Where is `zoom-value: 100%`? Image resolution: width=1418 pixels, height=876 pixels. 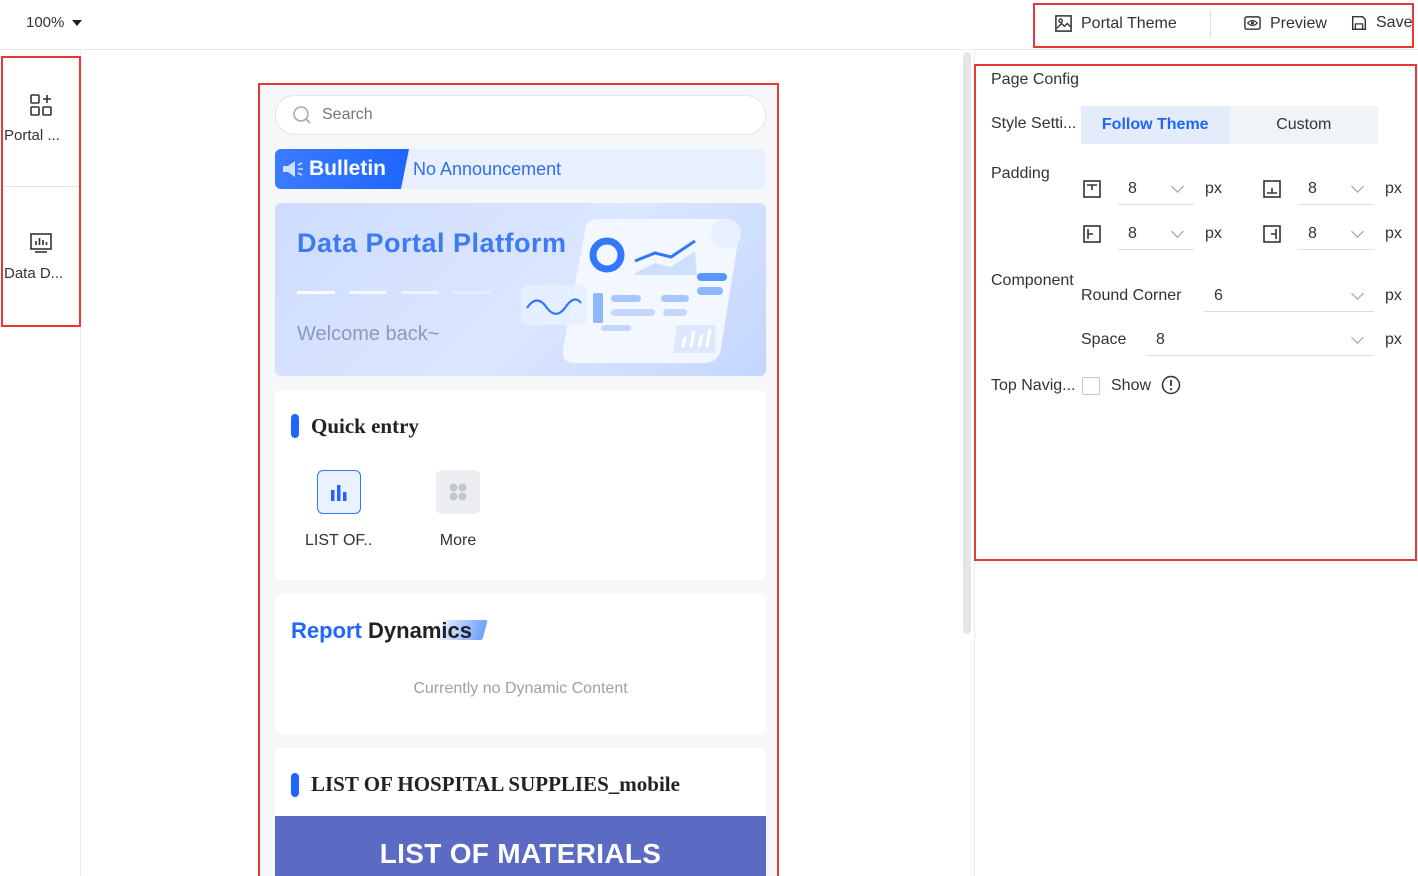 zoom-value: 100% is located at coordinates (45, 22).